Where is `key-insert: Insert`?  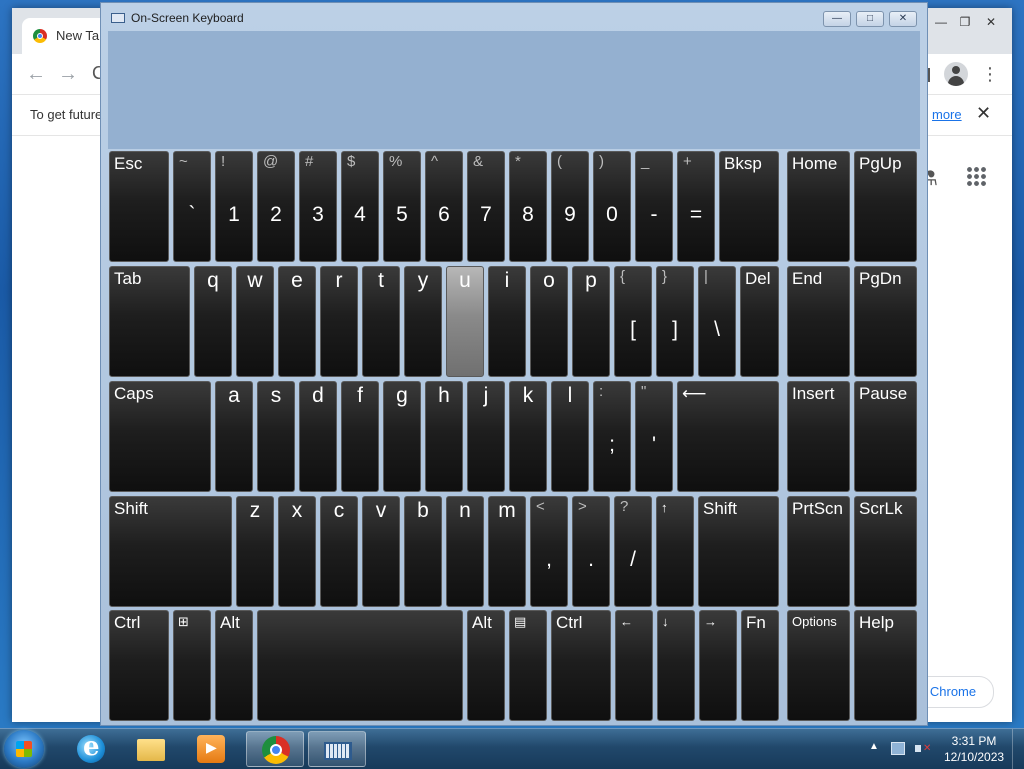
key-insert: Insert is located at coordinates (818, 436).